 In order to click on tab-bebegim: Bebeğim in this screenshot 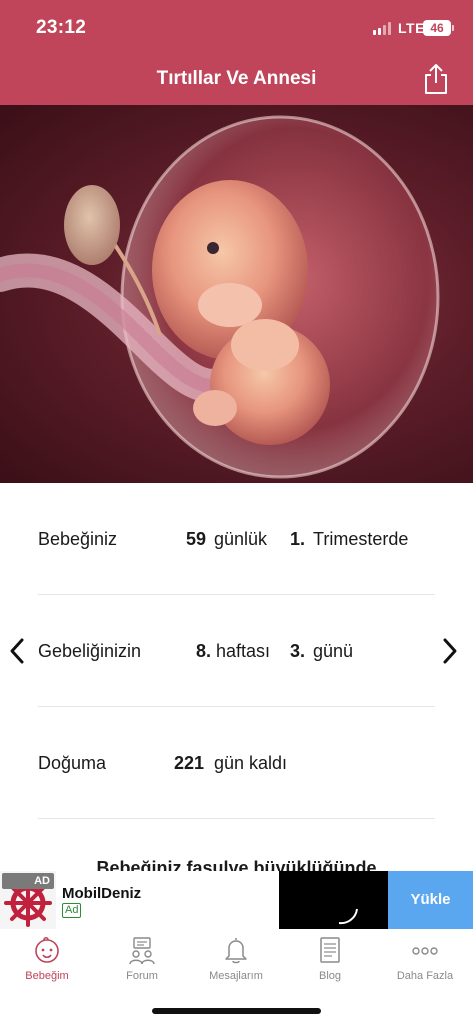, I will do `click(47, 959)`.